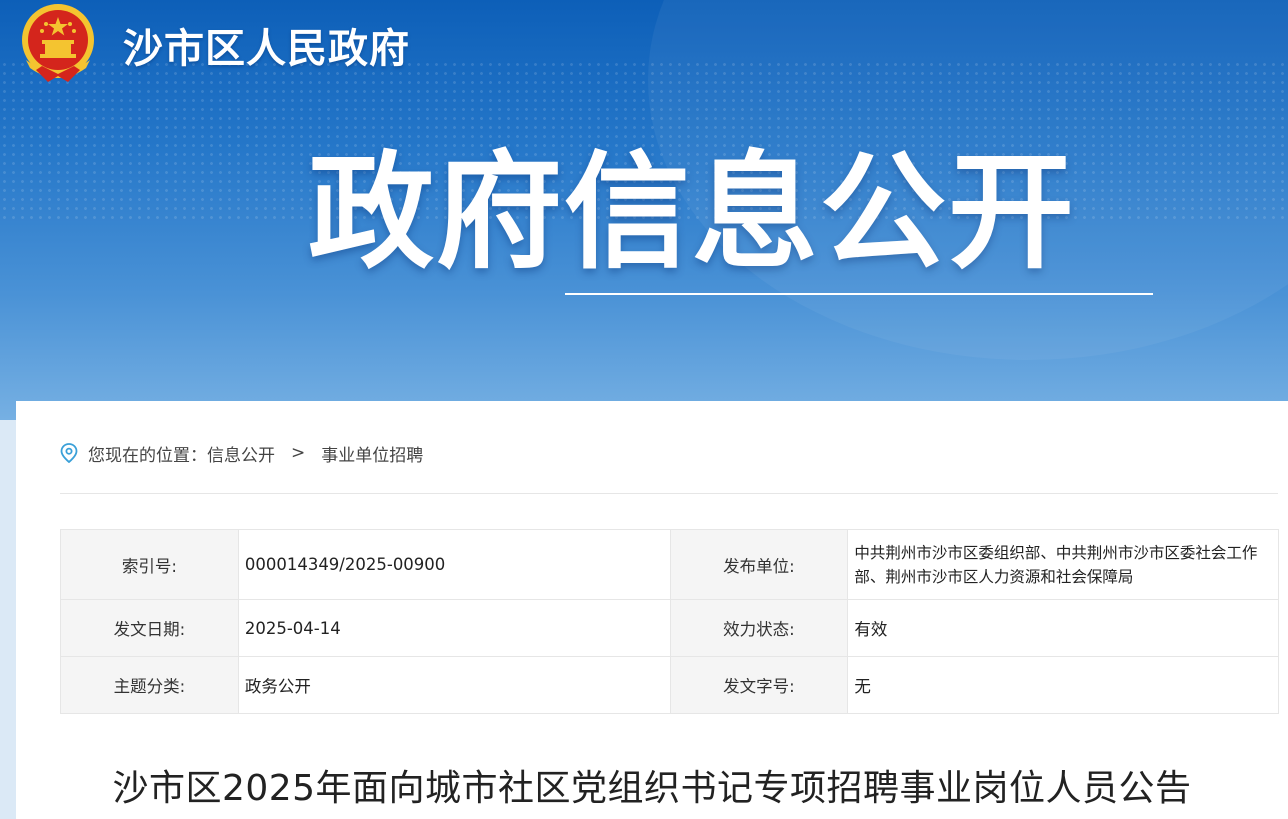  I want to click on article-title: 沙市区2025年面向城市社区党组织书记专项招聘事业岗位人员公告, so click(652, 788).